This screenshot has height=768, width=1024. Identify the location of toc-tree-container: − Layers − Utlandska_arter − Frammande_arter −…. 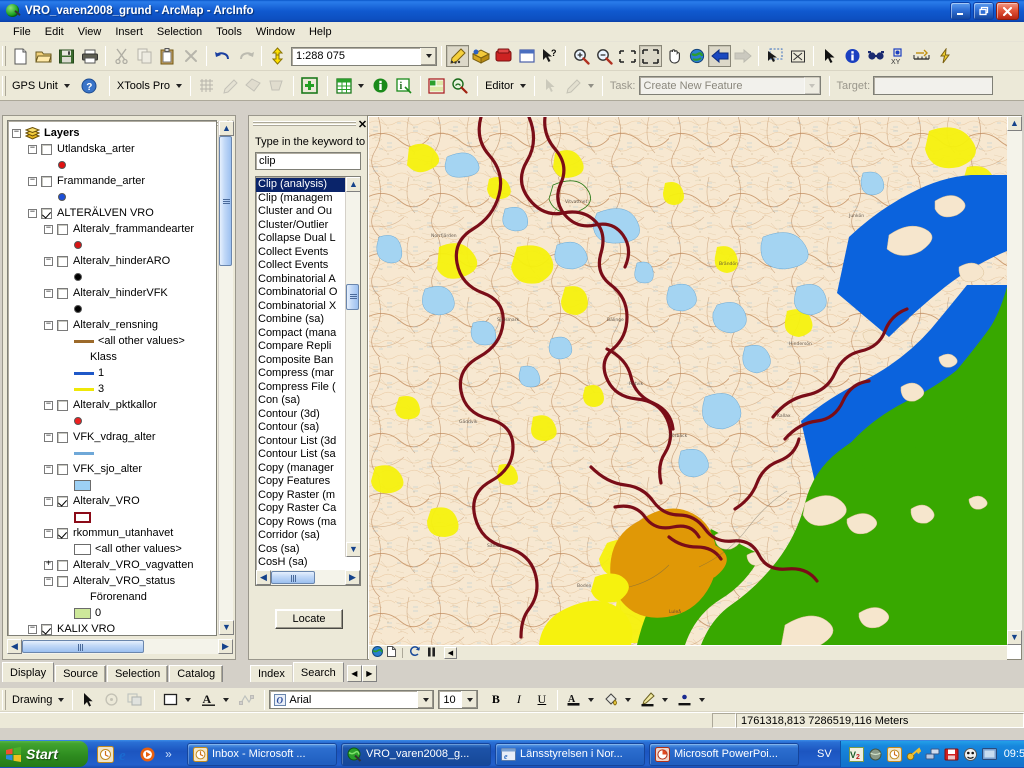
(112, 378).